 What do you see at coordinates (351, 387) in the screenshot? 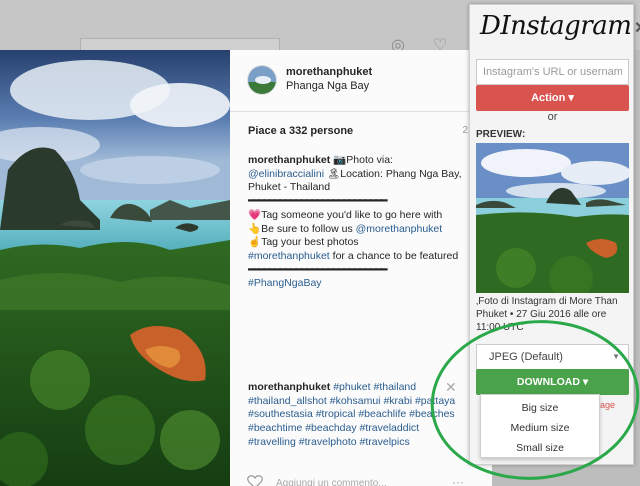
I see `hashtag: #phuket` at bounding box center [351, 387].